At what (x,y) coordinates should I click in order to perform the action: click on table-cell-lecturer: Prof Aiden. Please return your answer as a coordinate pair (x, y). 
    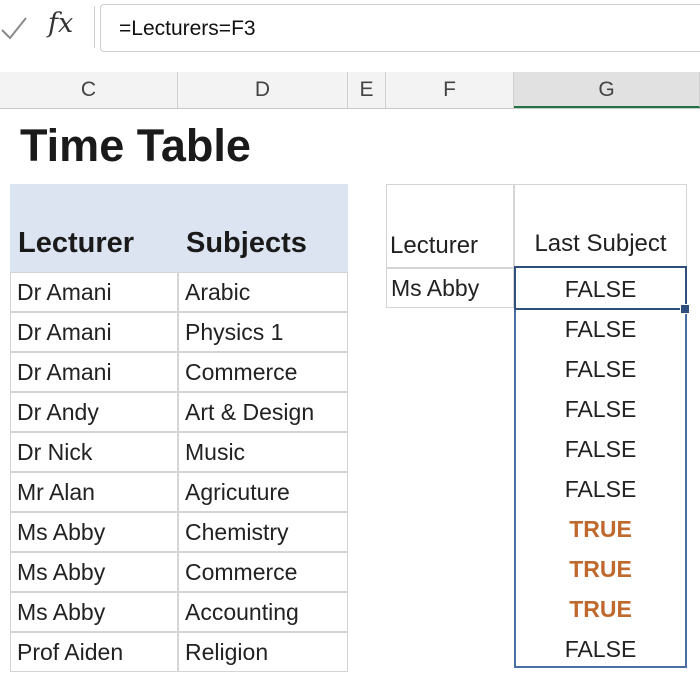
    Looking at the image, I should click on (94, 652).